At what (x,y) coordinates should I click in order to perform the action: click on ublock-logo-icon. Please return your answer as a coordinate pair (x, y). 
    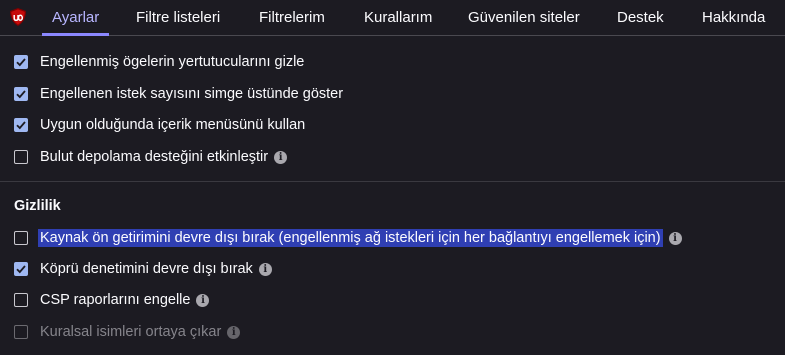
    Looking at the image, I should click on (18, 17).